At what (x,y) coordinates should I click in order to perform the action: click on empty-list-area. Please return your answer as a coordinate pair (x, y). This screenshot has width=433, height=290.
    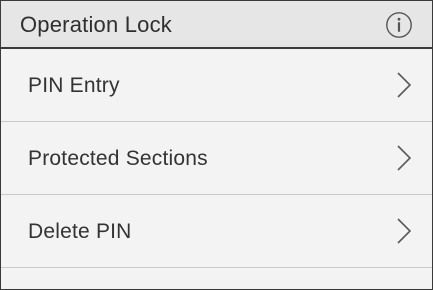
    Looking at the image, I should click on (216, 278).